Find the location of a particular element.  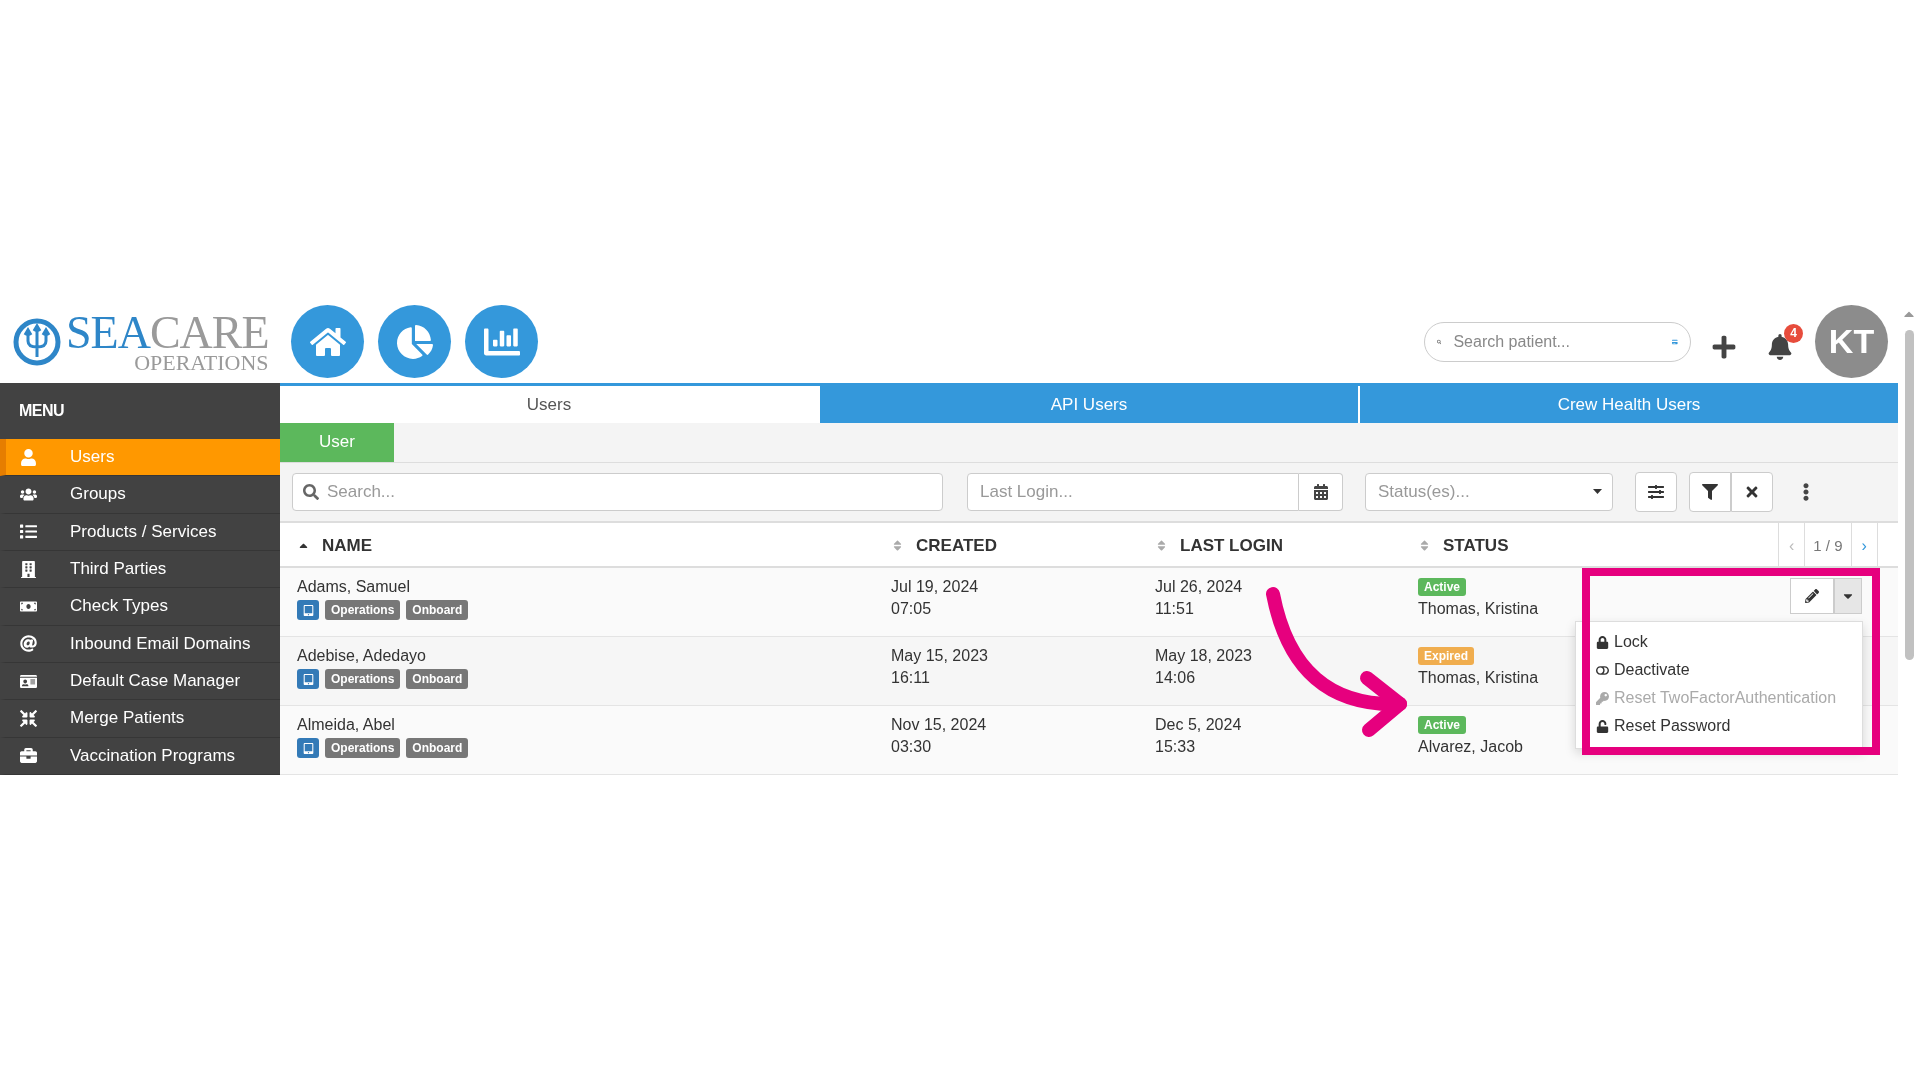

compress-arrows-icon is located at coordinates (28, 718).